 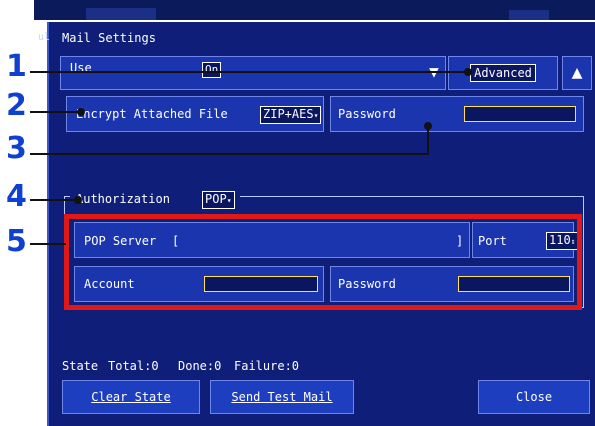 What do you see at coordinates (16, 148) in the screenshot?
I see `callout-3: 3` at bounding box center [16, 148].